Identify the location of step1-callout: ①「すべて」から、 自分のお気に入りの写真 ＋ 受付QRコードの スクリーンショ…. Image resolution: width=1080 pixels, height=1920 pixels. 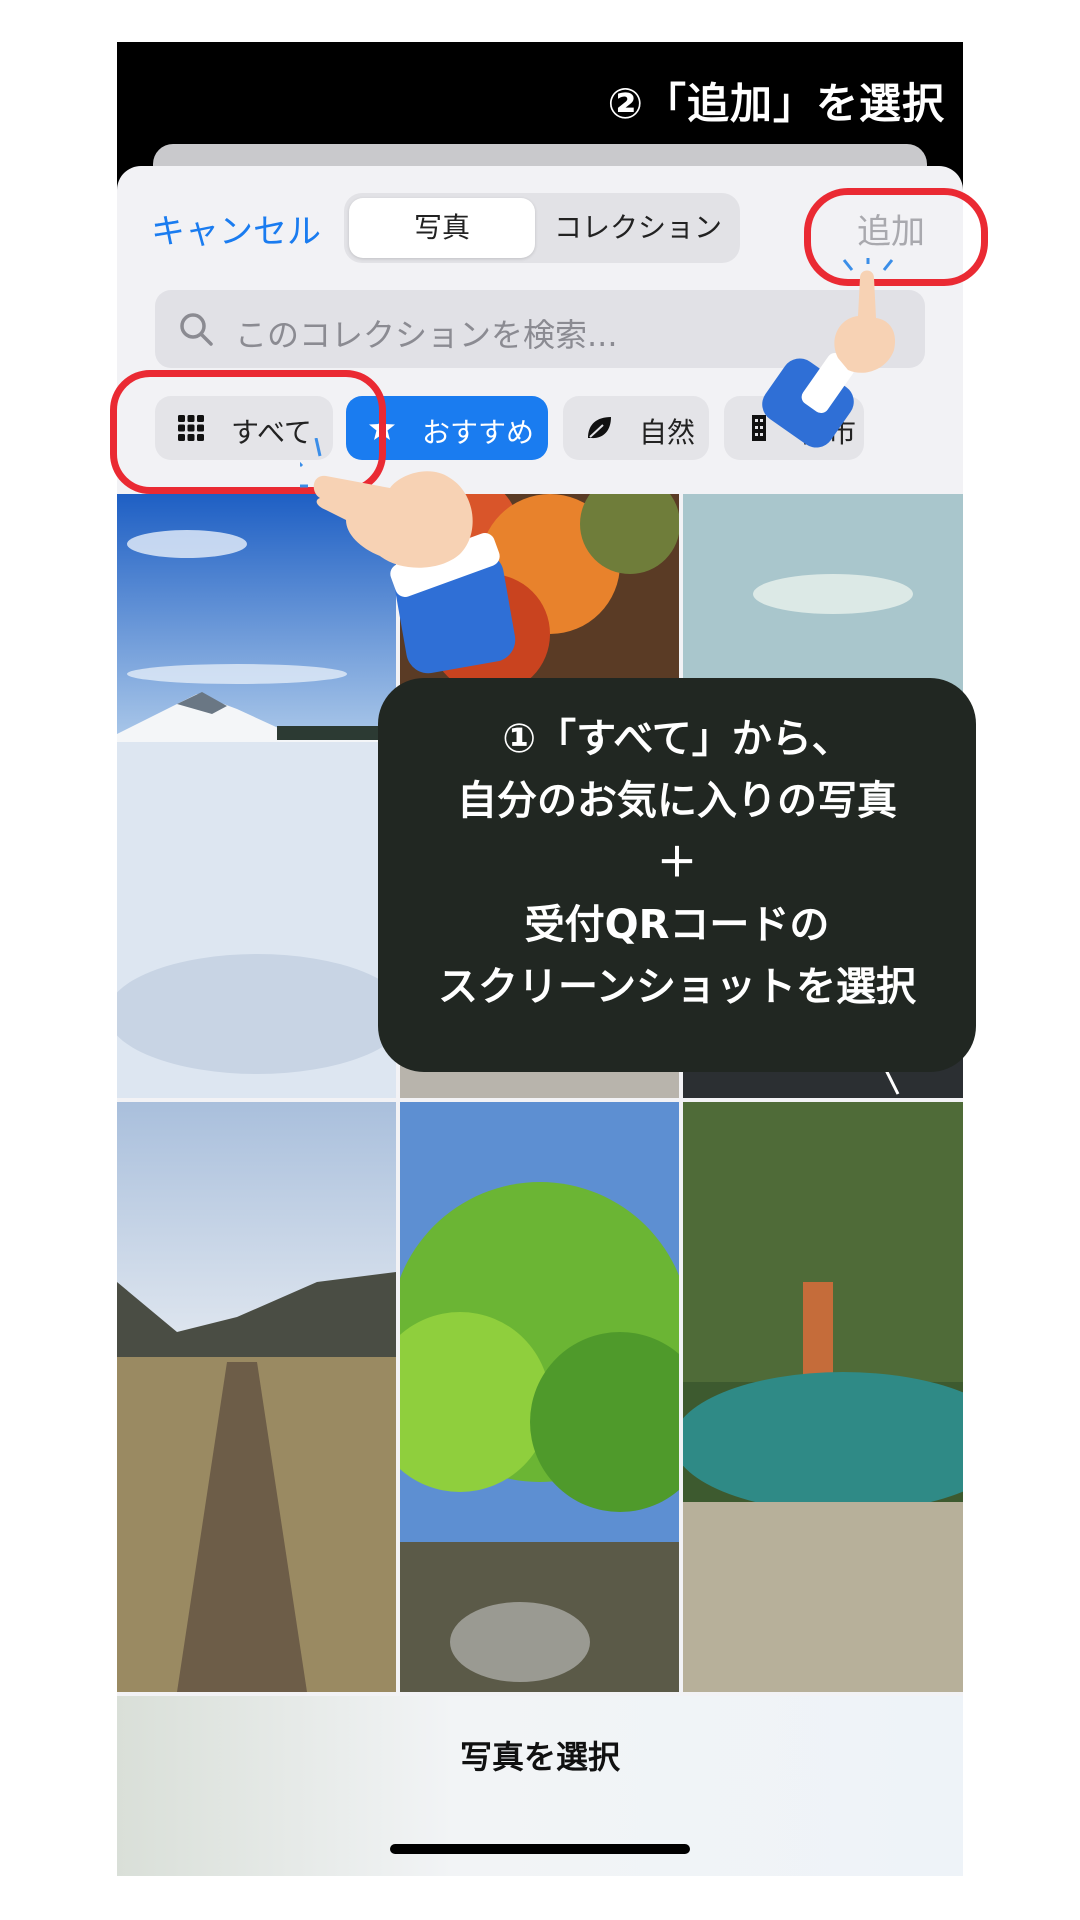
(677, 875).